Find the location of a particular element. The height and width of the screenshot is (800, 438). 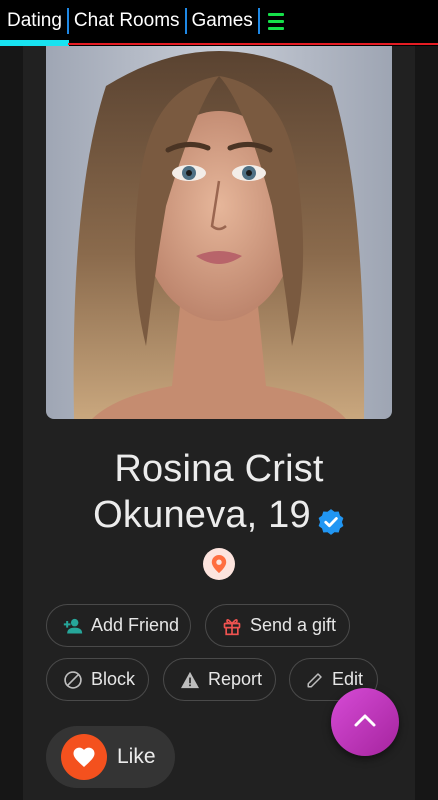

add-friend-label: Add Friend is located at coordinates (135, 625).